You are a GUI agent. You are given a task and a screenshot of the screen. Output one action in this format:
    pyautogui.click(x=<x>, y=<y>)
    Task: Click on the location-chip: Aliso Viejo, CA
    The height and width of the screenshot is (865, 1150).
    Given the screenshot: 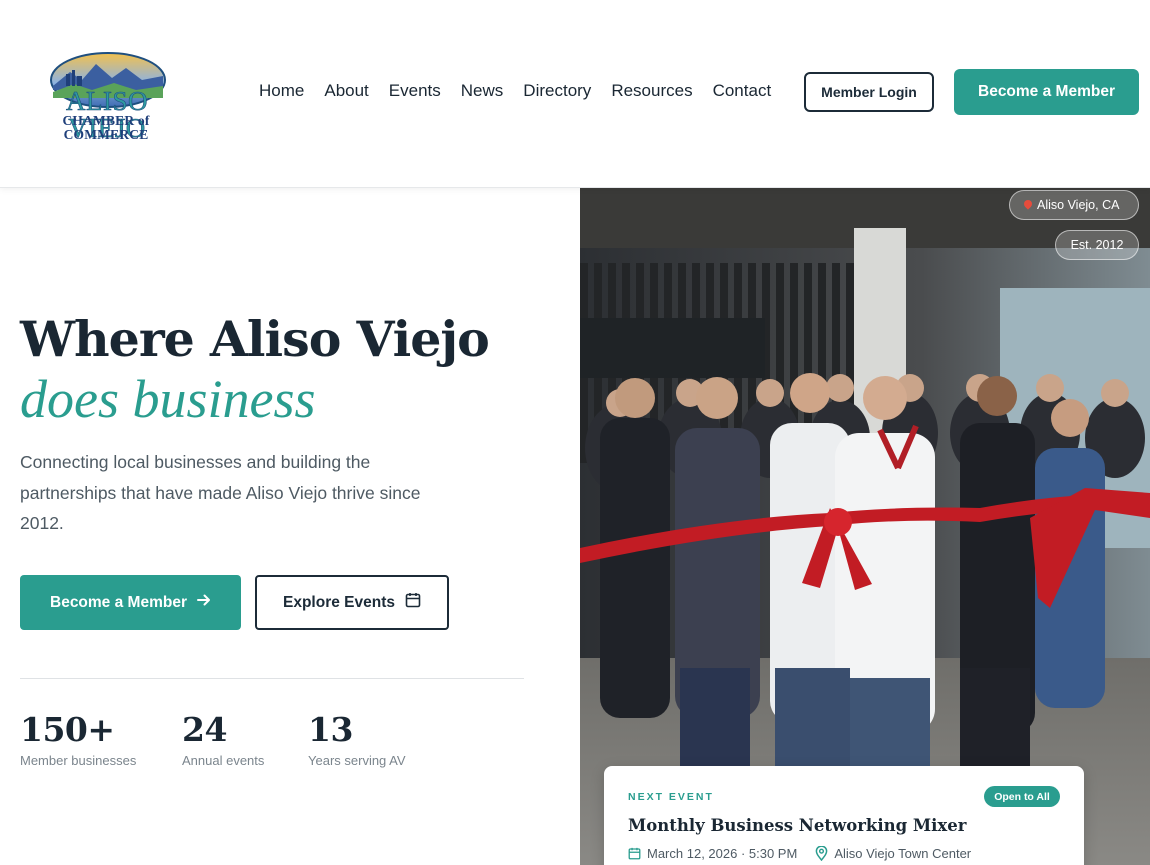 What is the action you would take?
    pyautogui.click(x=1074, y=205)
    